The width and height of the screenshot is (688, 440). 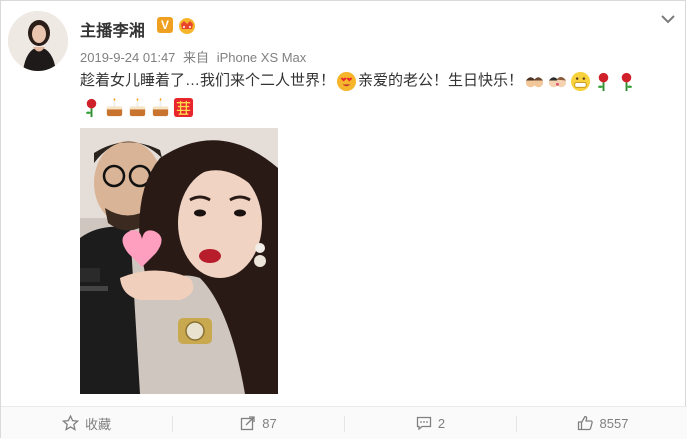 What do you see at coordinates (112, 29) in the screenshot?
I see `username-link: 主播李湘` at bounding box center [112, 29].